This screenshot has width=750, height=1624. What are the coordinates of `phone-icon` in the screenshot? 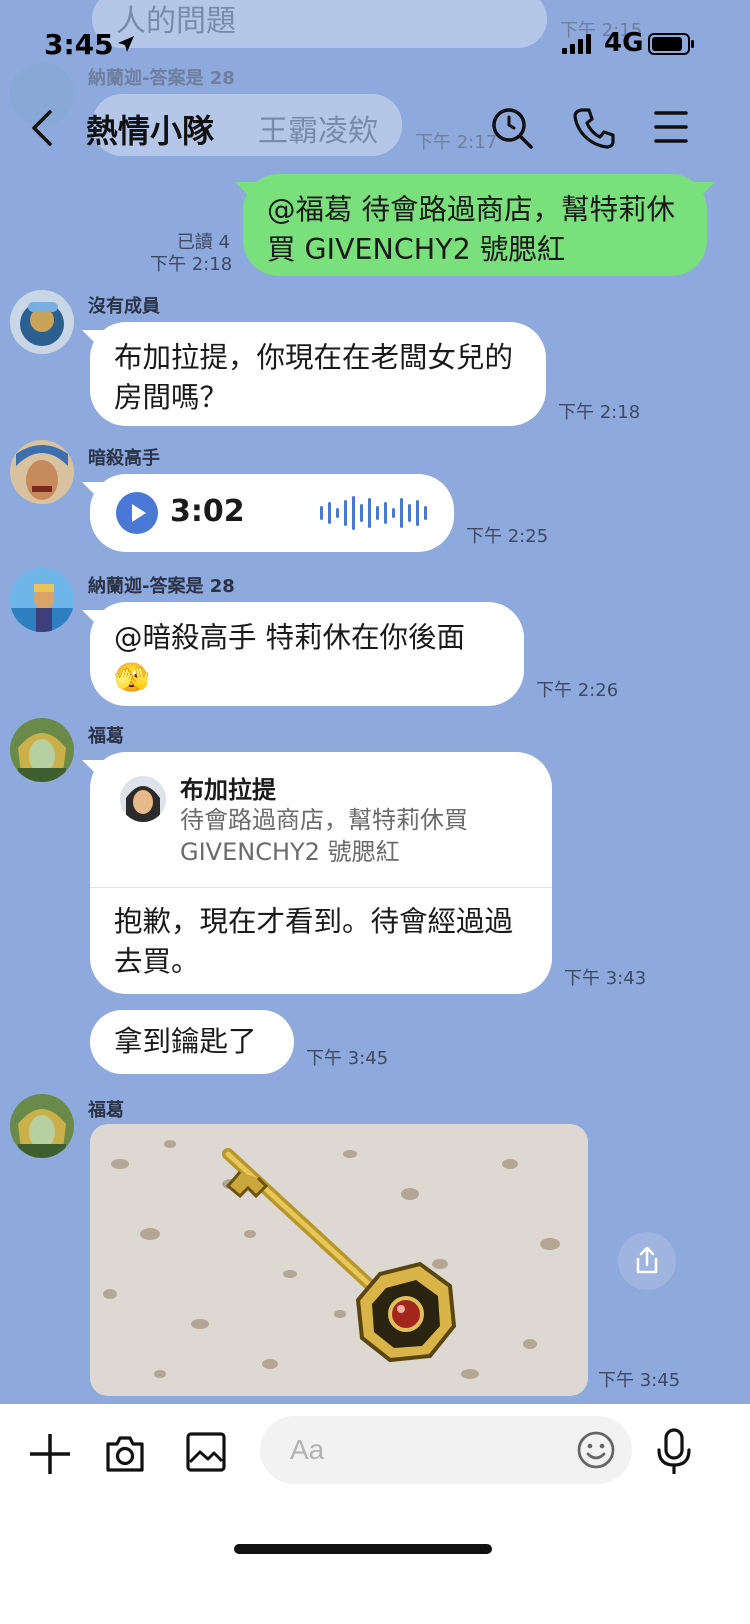 It's located at (594, 128).